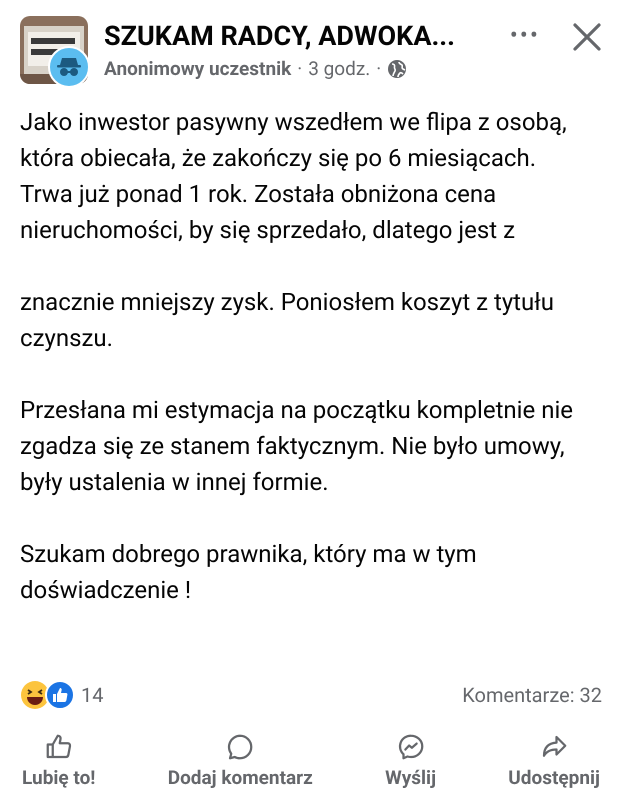 The image size is (622, 800). What do you see at coordinates (92, 695) in the screenshot?
I see `reaction-count: 14` at bounding box center [92, 695].